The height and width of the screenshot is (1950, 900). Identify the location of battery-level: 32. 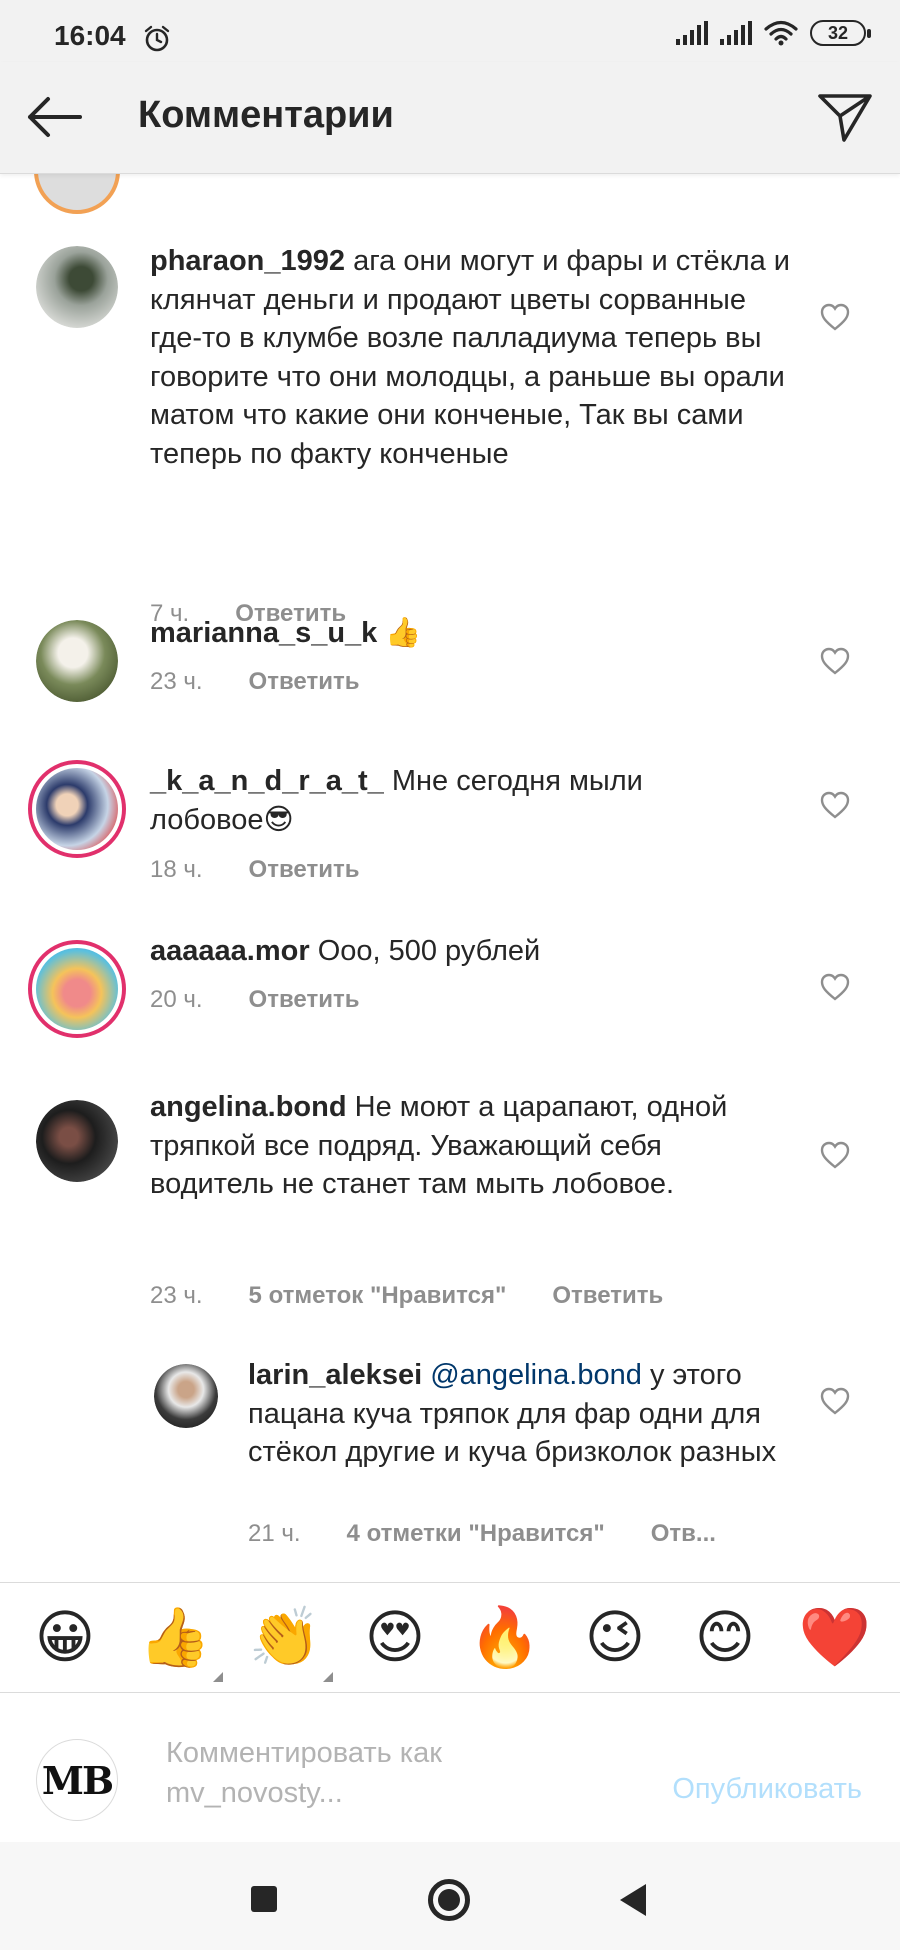
(838, 32).